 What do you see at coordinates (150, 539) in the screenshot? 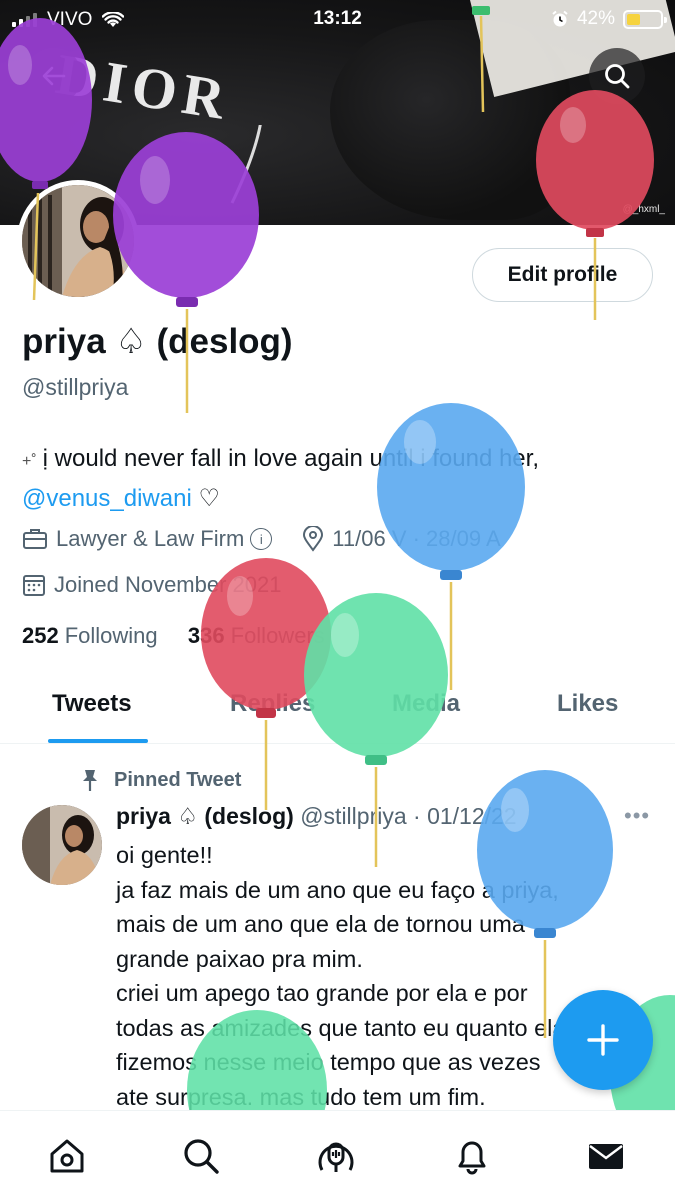
I see `profile-category: Lawyer & Law Firm` at bounding box center [150, 539].